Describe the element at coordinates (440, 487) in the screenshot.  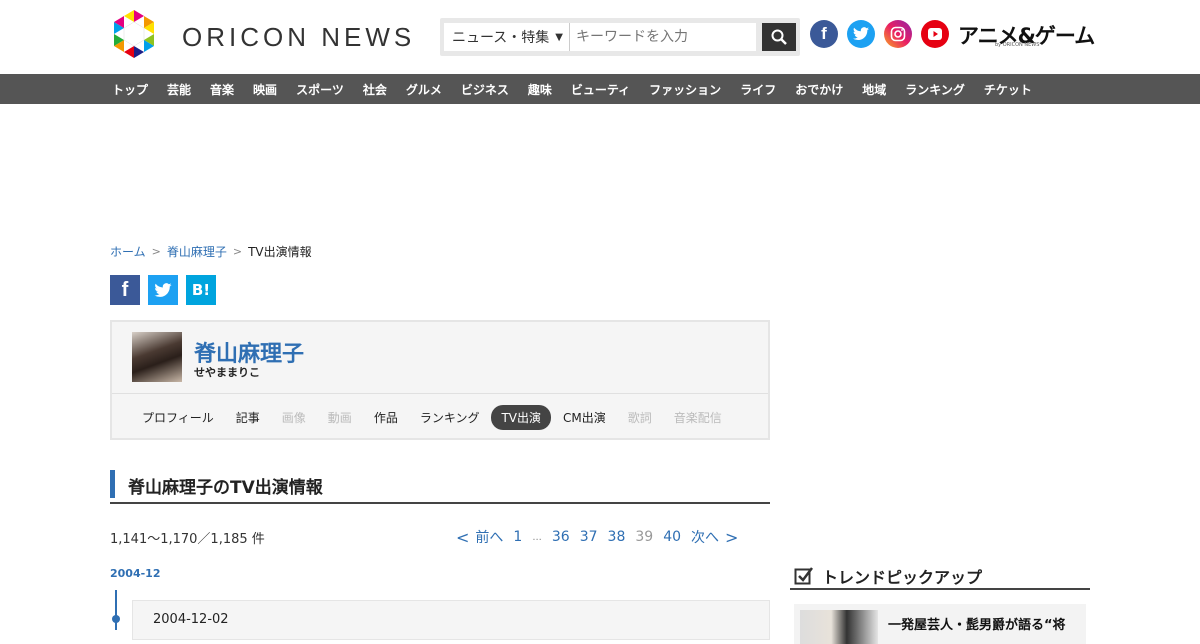
I see `section-header: 脊山麻理子のTV出演情報` at that location.